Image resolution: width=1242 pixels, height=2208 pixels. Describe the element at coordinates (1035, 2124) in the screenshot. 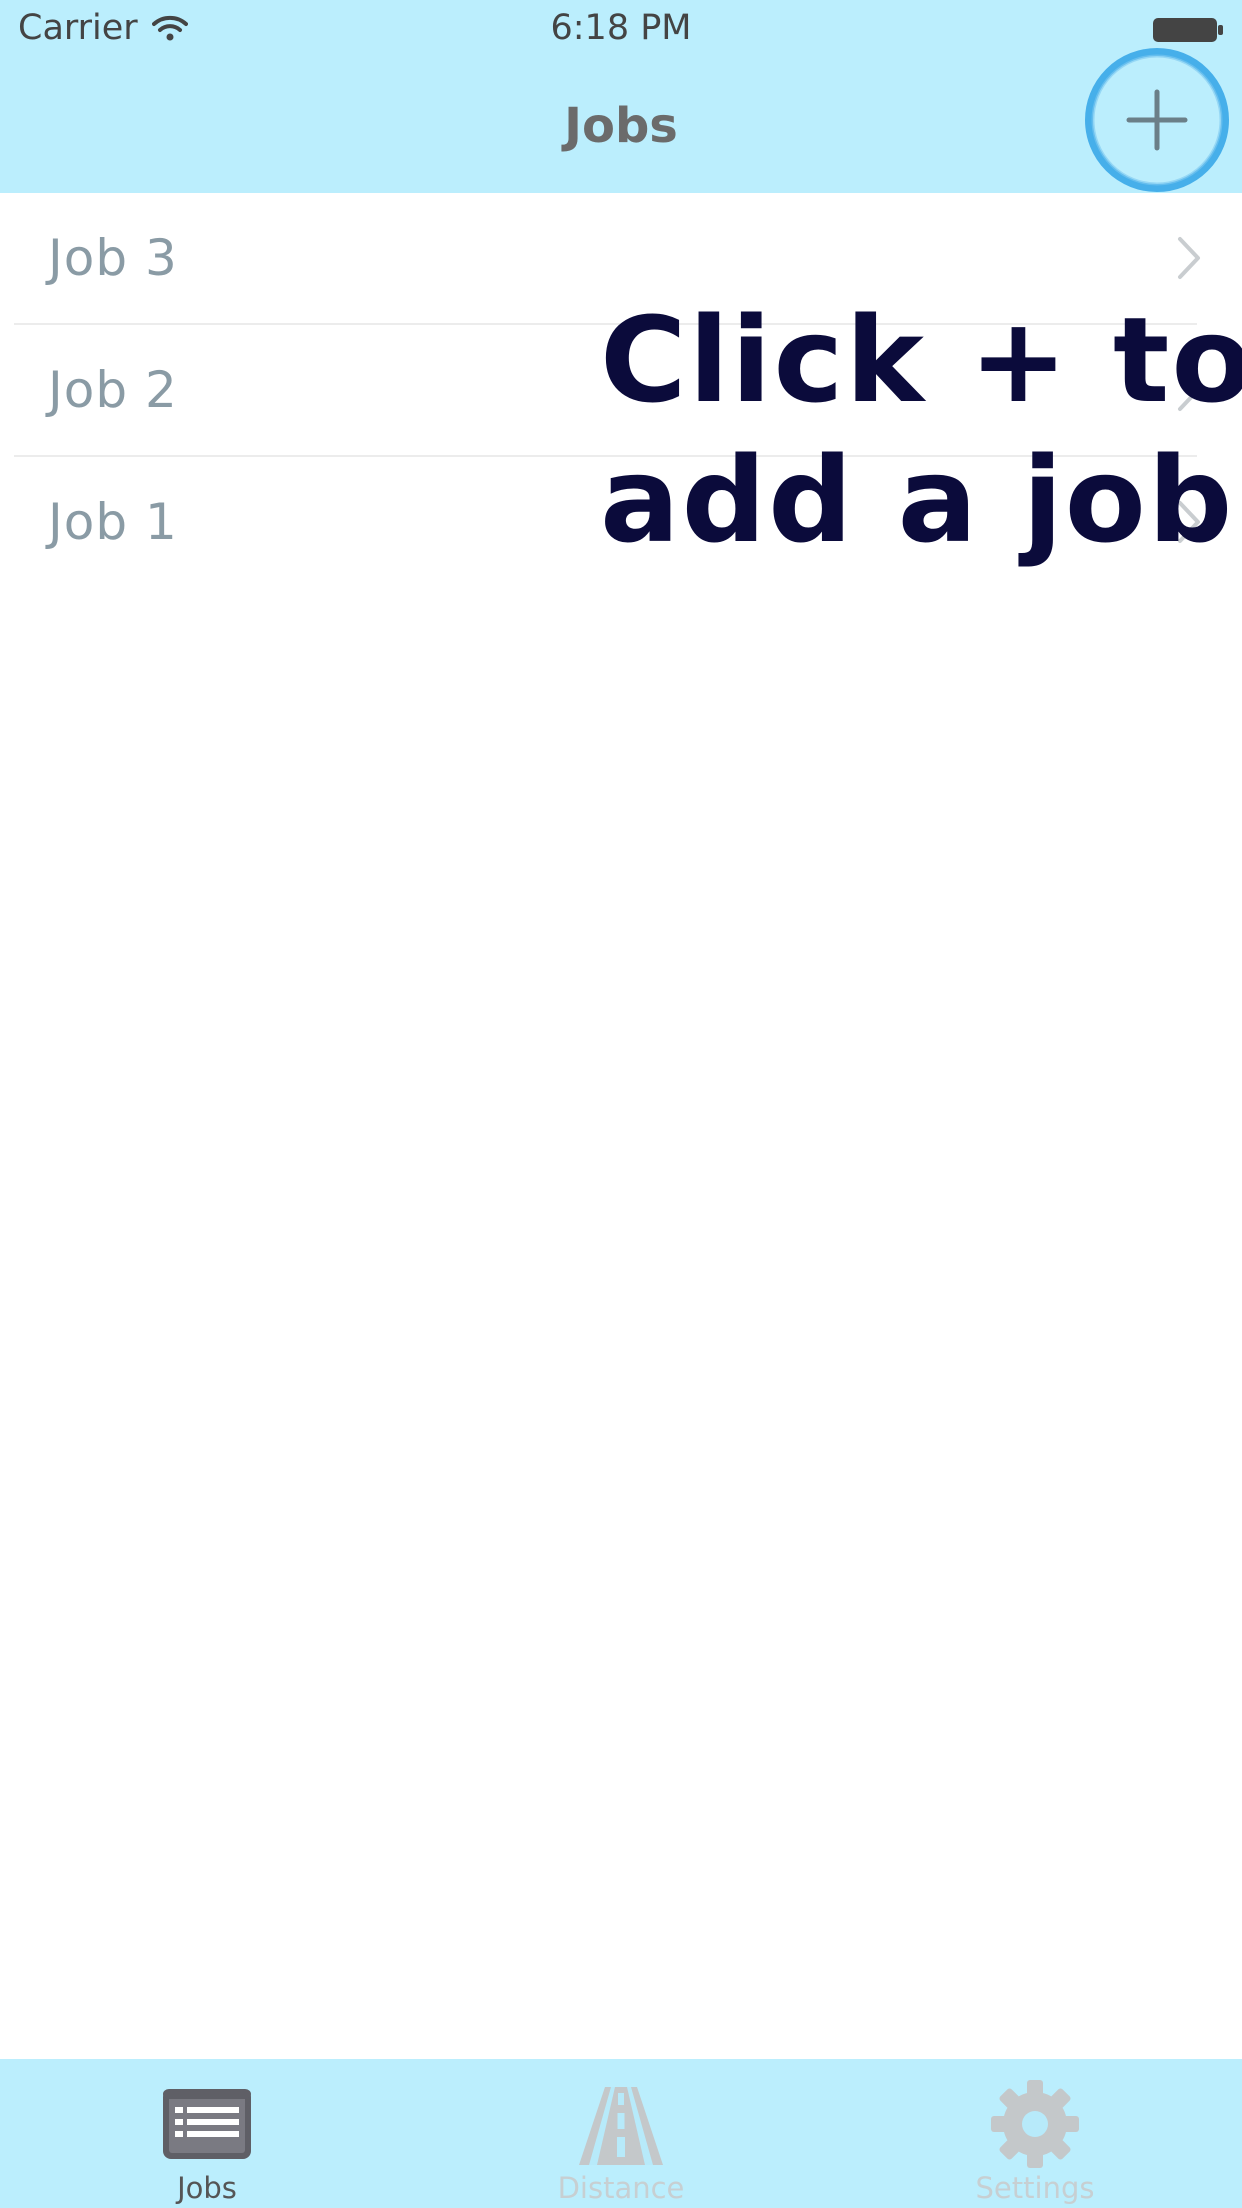

I see `gear-icon` at that location.